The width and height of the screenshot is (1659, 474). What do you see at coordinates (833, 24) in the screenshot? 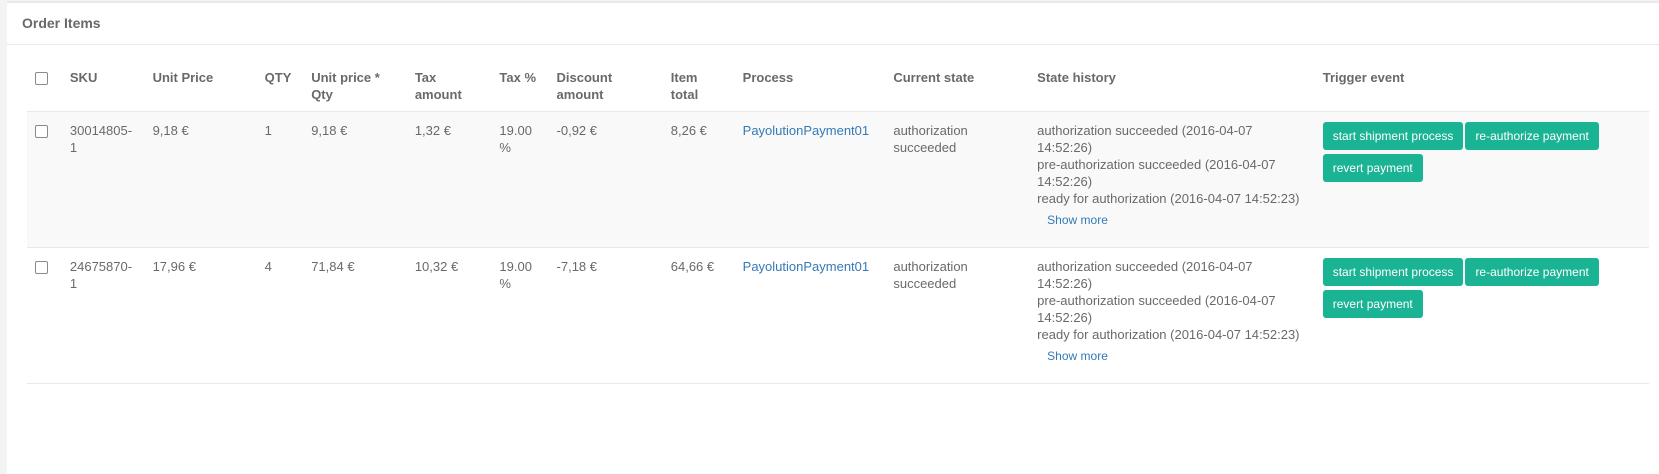
I see `panel-title: Order Items` at bounding box center [833, 24].